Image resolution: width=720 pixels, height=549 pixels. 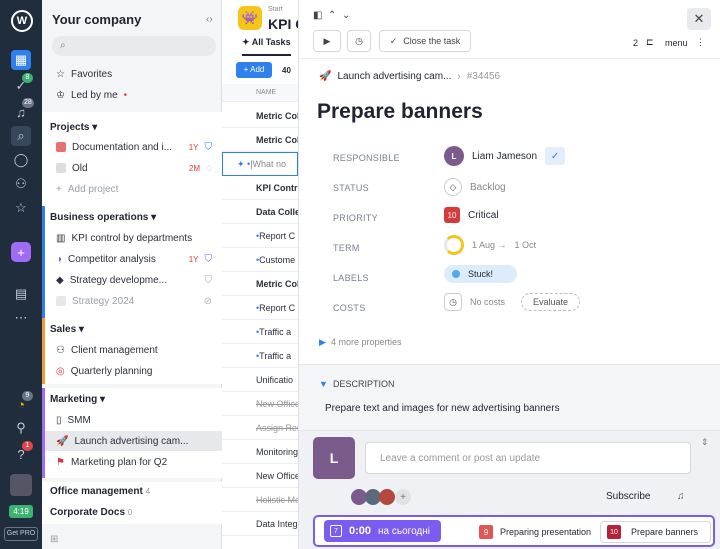 What do you see at coordinates (21, 60) in the screenshot?
I see `grid-icon: ▦` at bounding box center [21, 60].